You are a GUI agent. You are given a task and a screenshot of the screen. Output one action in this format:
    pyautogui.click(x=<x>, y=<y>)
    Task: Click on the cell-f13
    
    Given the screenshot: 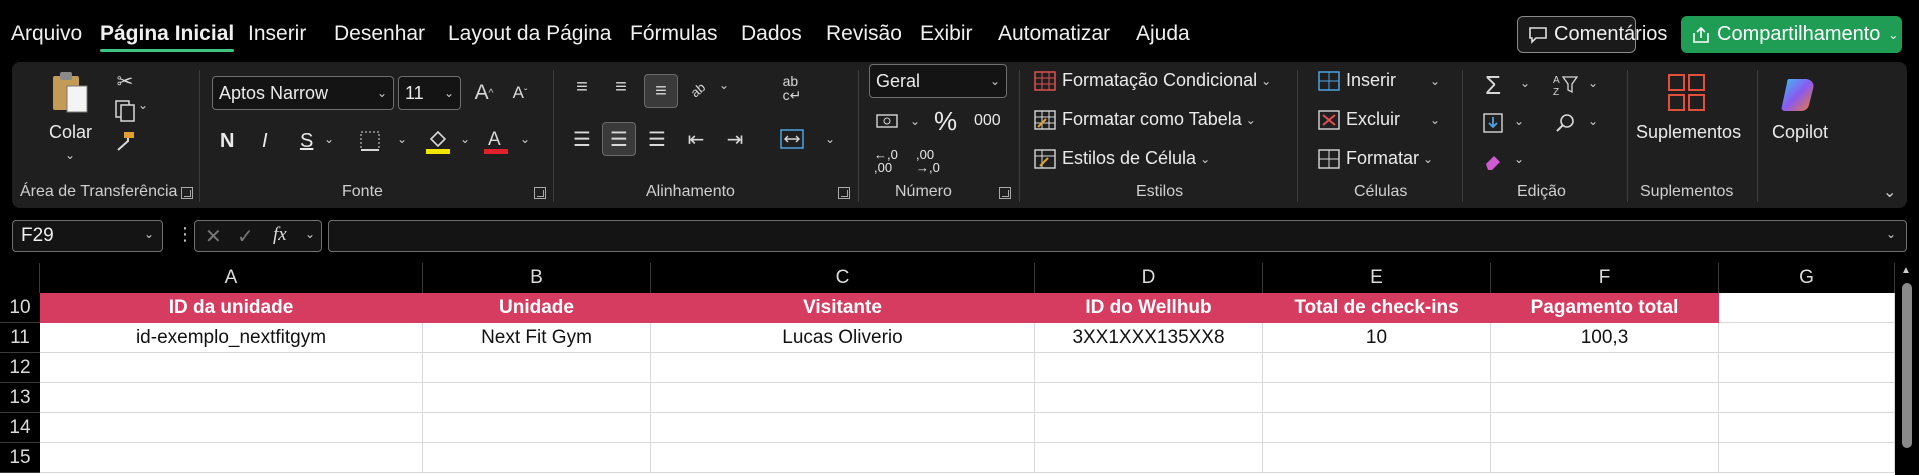 What is the action you would take?
    pyautogui.click(x=1605, y=398)
    